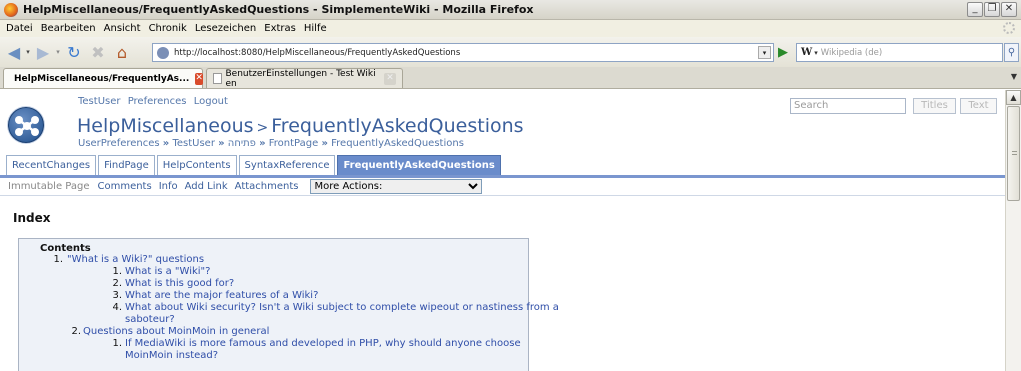 The height and width of the screenshot is (371, 1021). I want to click on title-parent-link: HelpMiscellaneous, so click(165, 126).